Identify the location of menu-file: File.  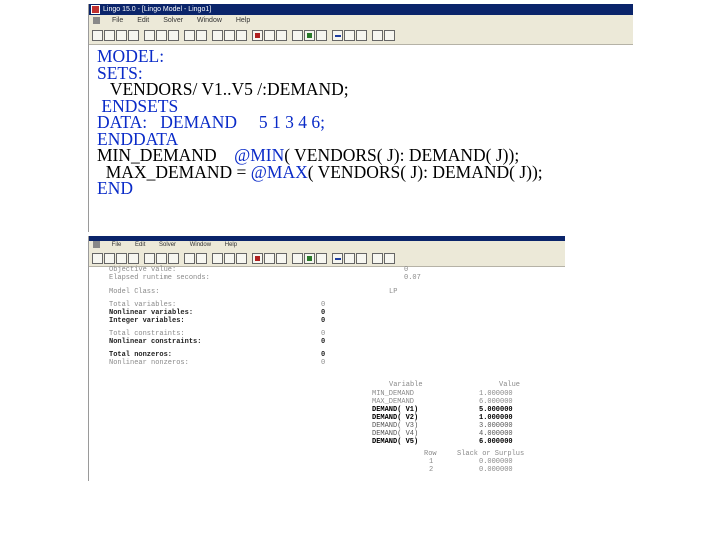
(117, 20).